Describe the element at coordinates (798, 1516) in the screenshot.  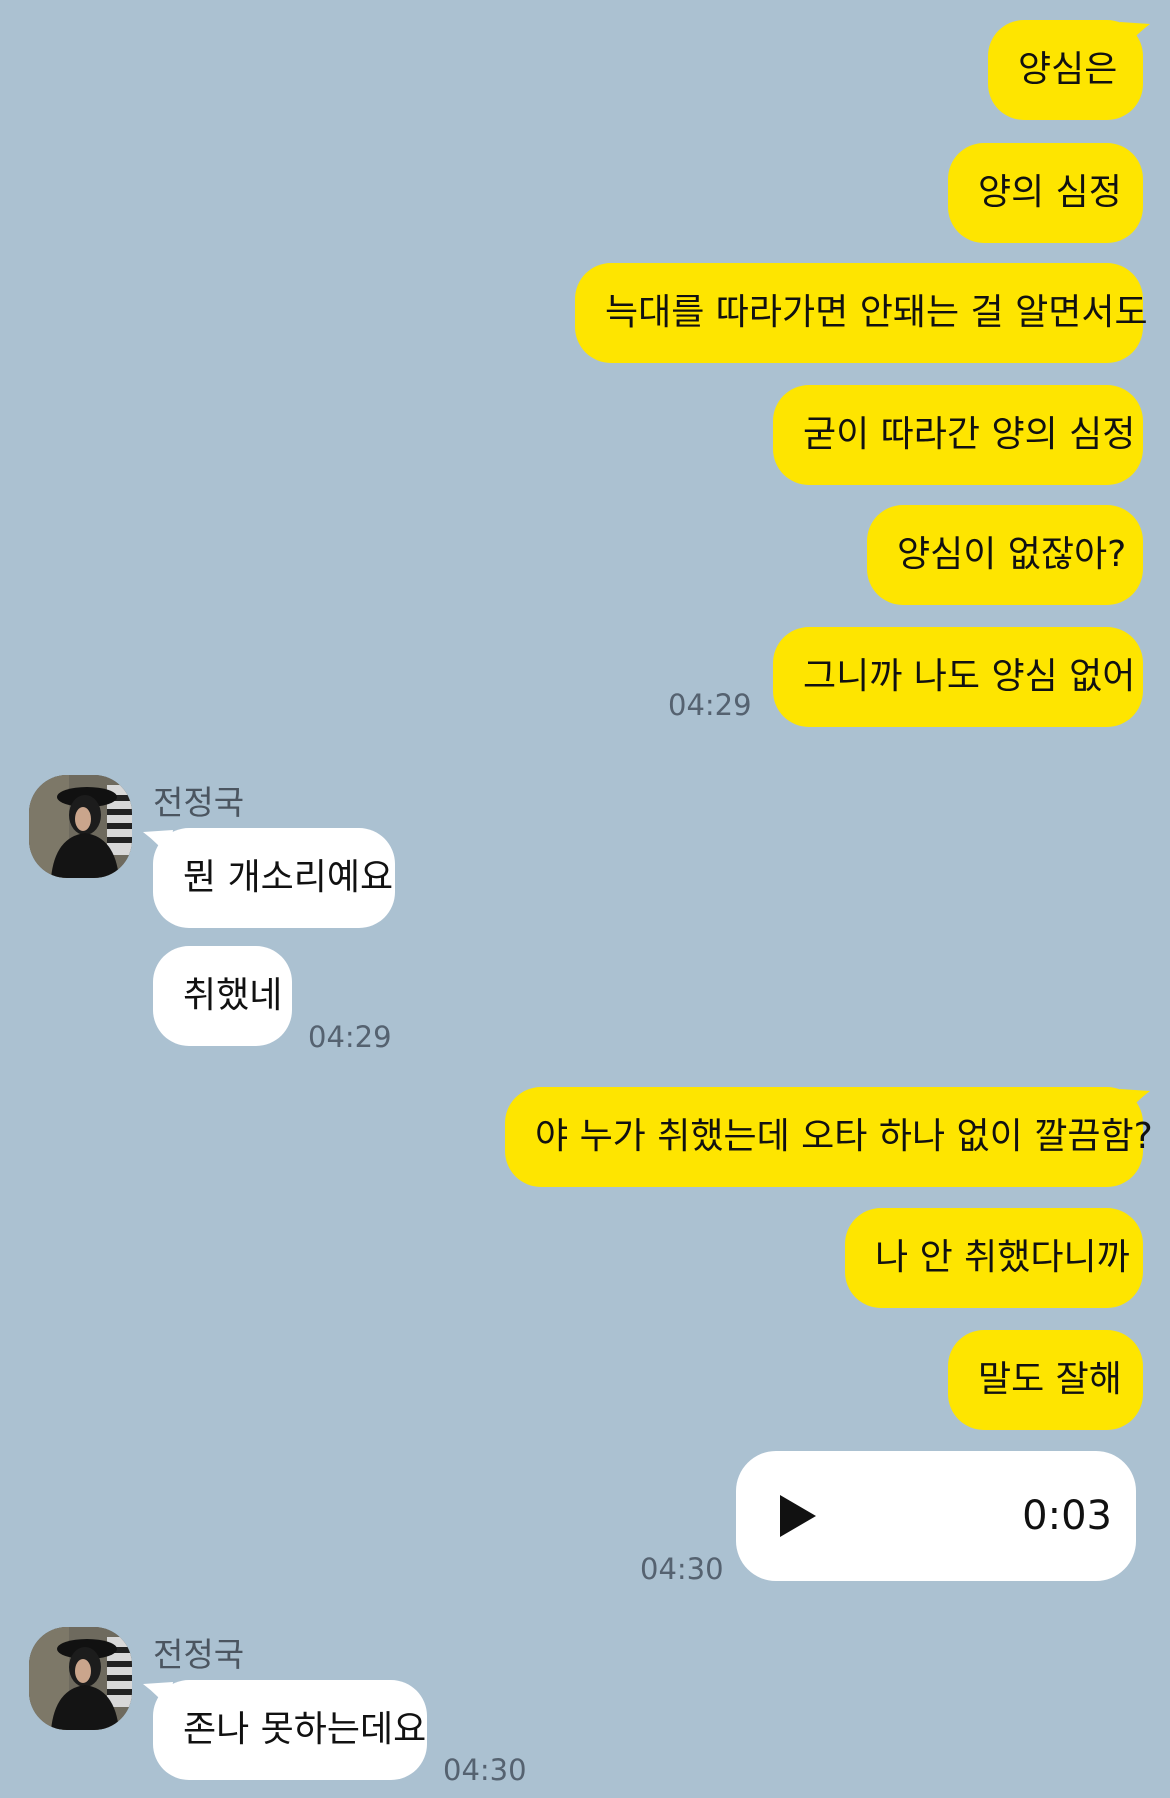
I see `play-icon` at that location.